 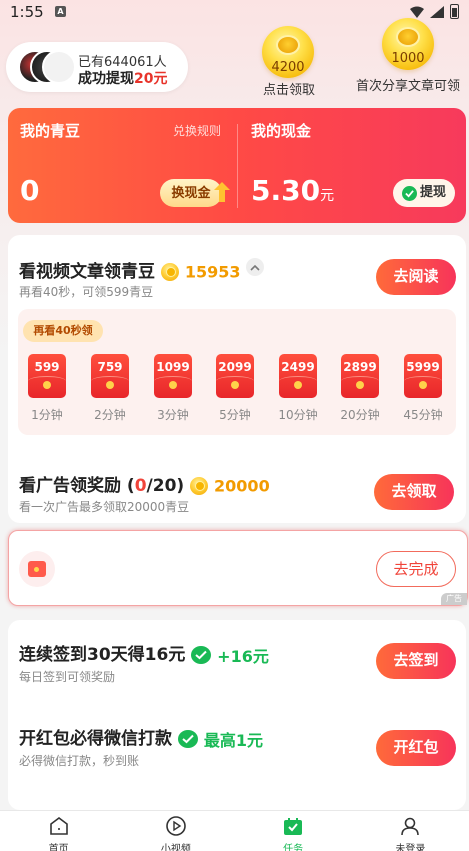 I want to click on red-packet-label: 3分钟, so click(x=173, y=415).